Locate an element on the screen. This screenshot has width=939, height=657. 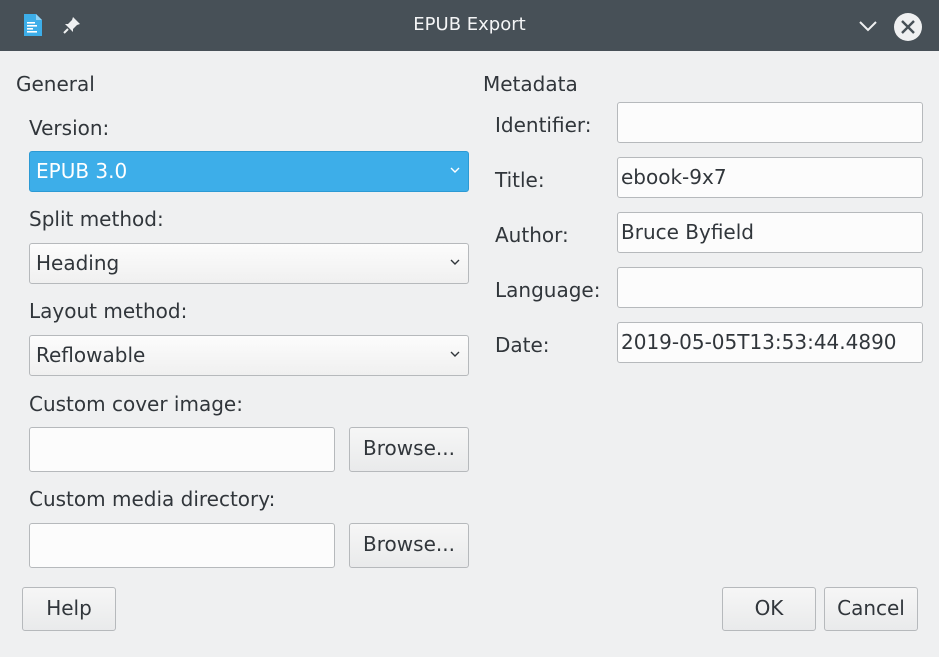
layout-method-value: Reflowable is located at coordinates (91, 355).